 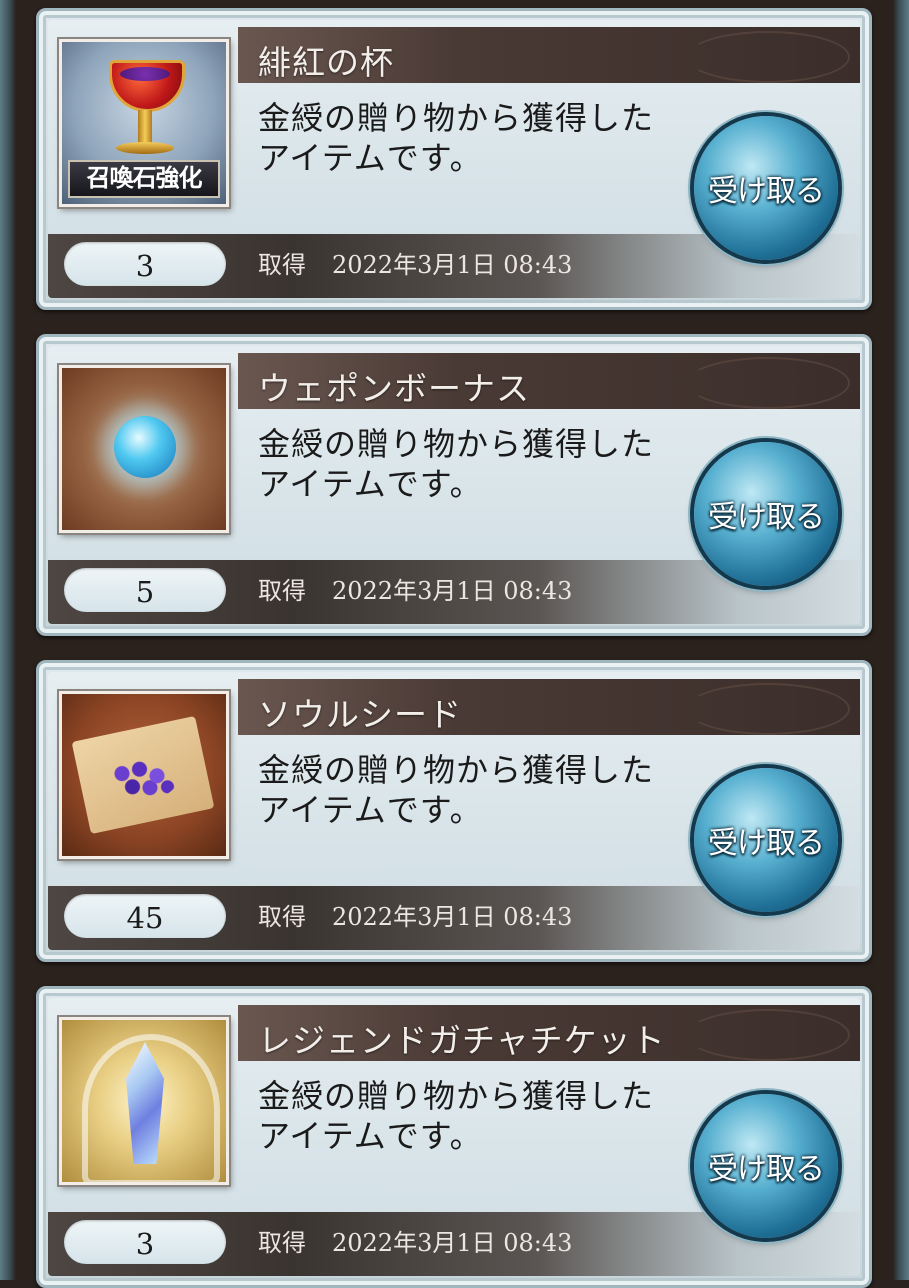 I want to click on orb-gem, so click(x=145, y=447).